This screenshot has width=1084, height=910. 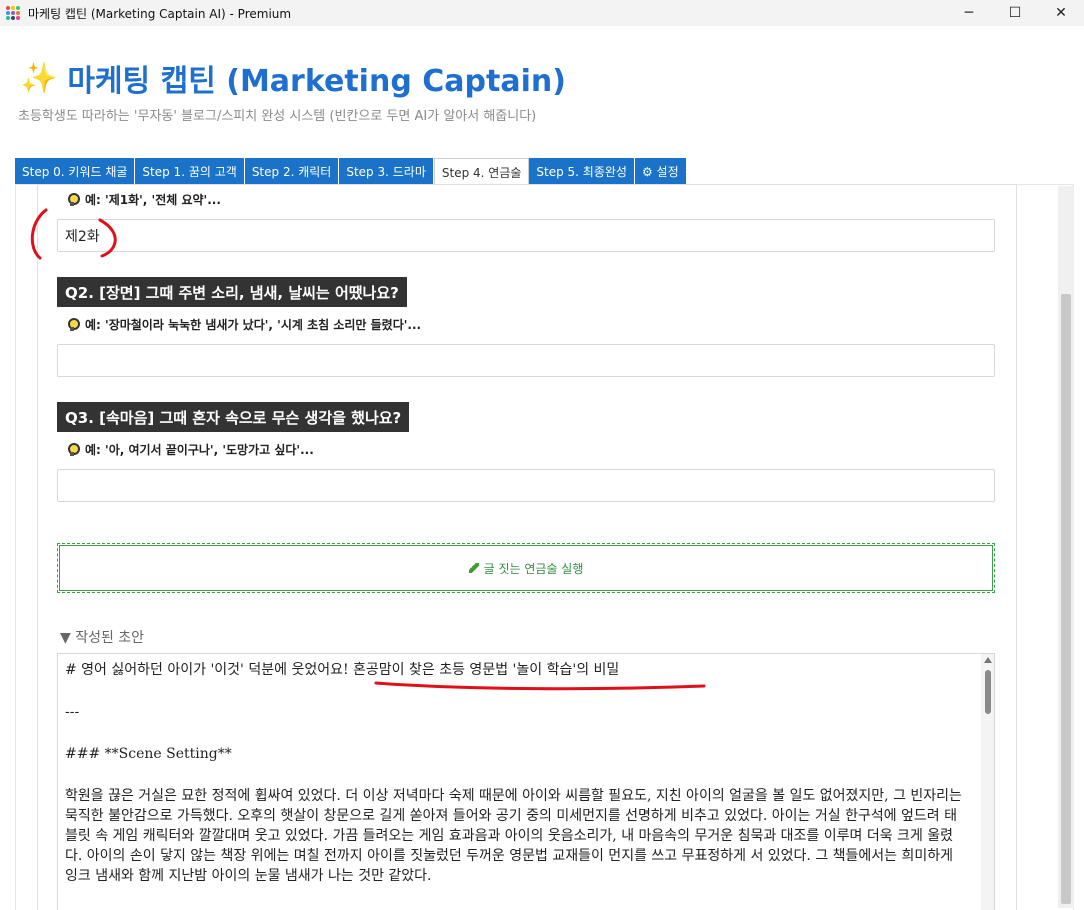 What do you see at coordinates (526, 235) in the screenshot?
I see `q1-input: 제2화` at bounding box center [526, 235].